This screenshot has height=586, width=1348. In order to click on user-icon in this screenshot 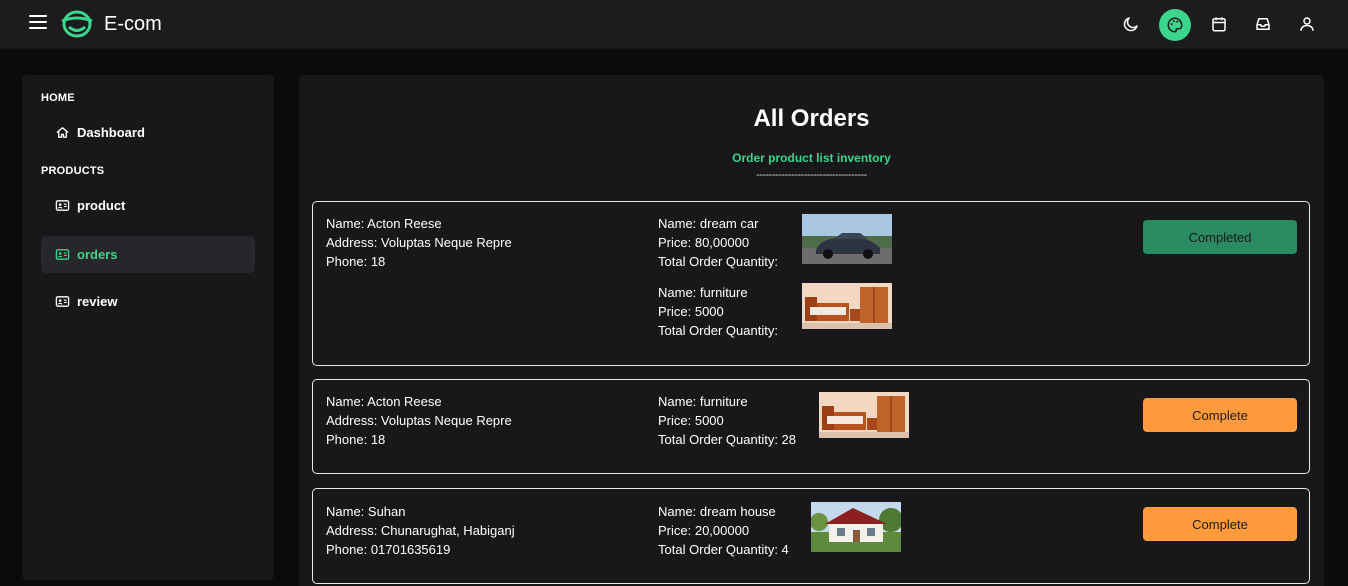, I will do `click(1307, 24)`.